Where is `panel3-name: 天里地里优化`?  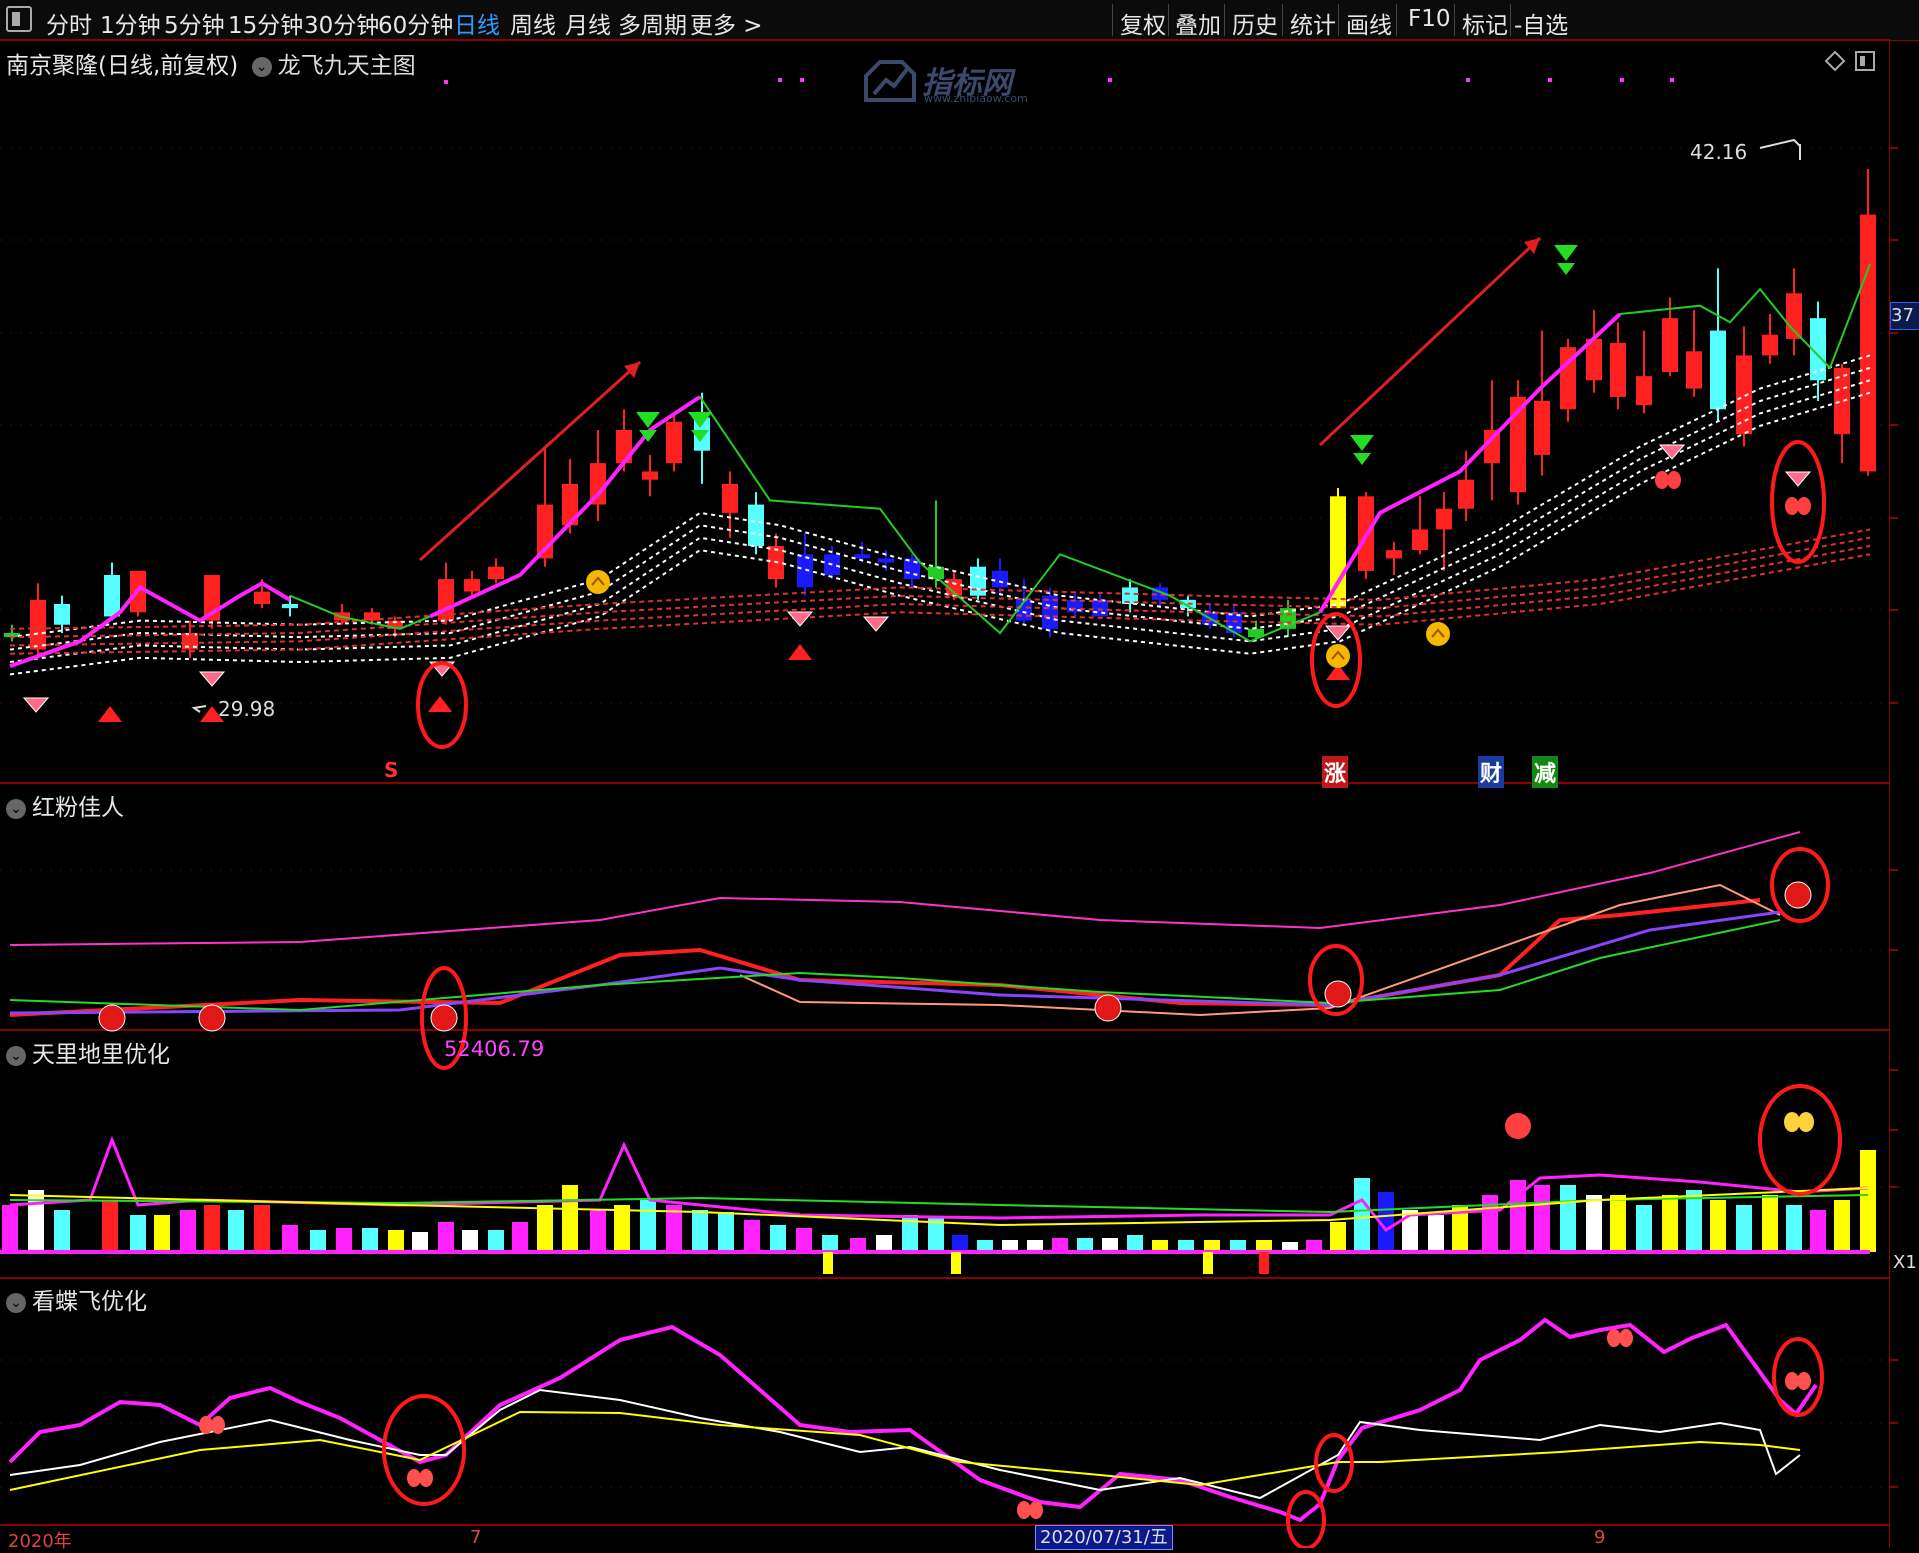 panel3-name: 天里地里优化 is located at coordinates (101, 1055).